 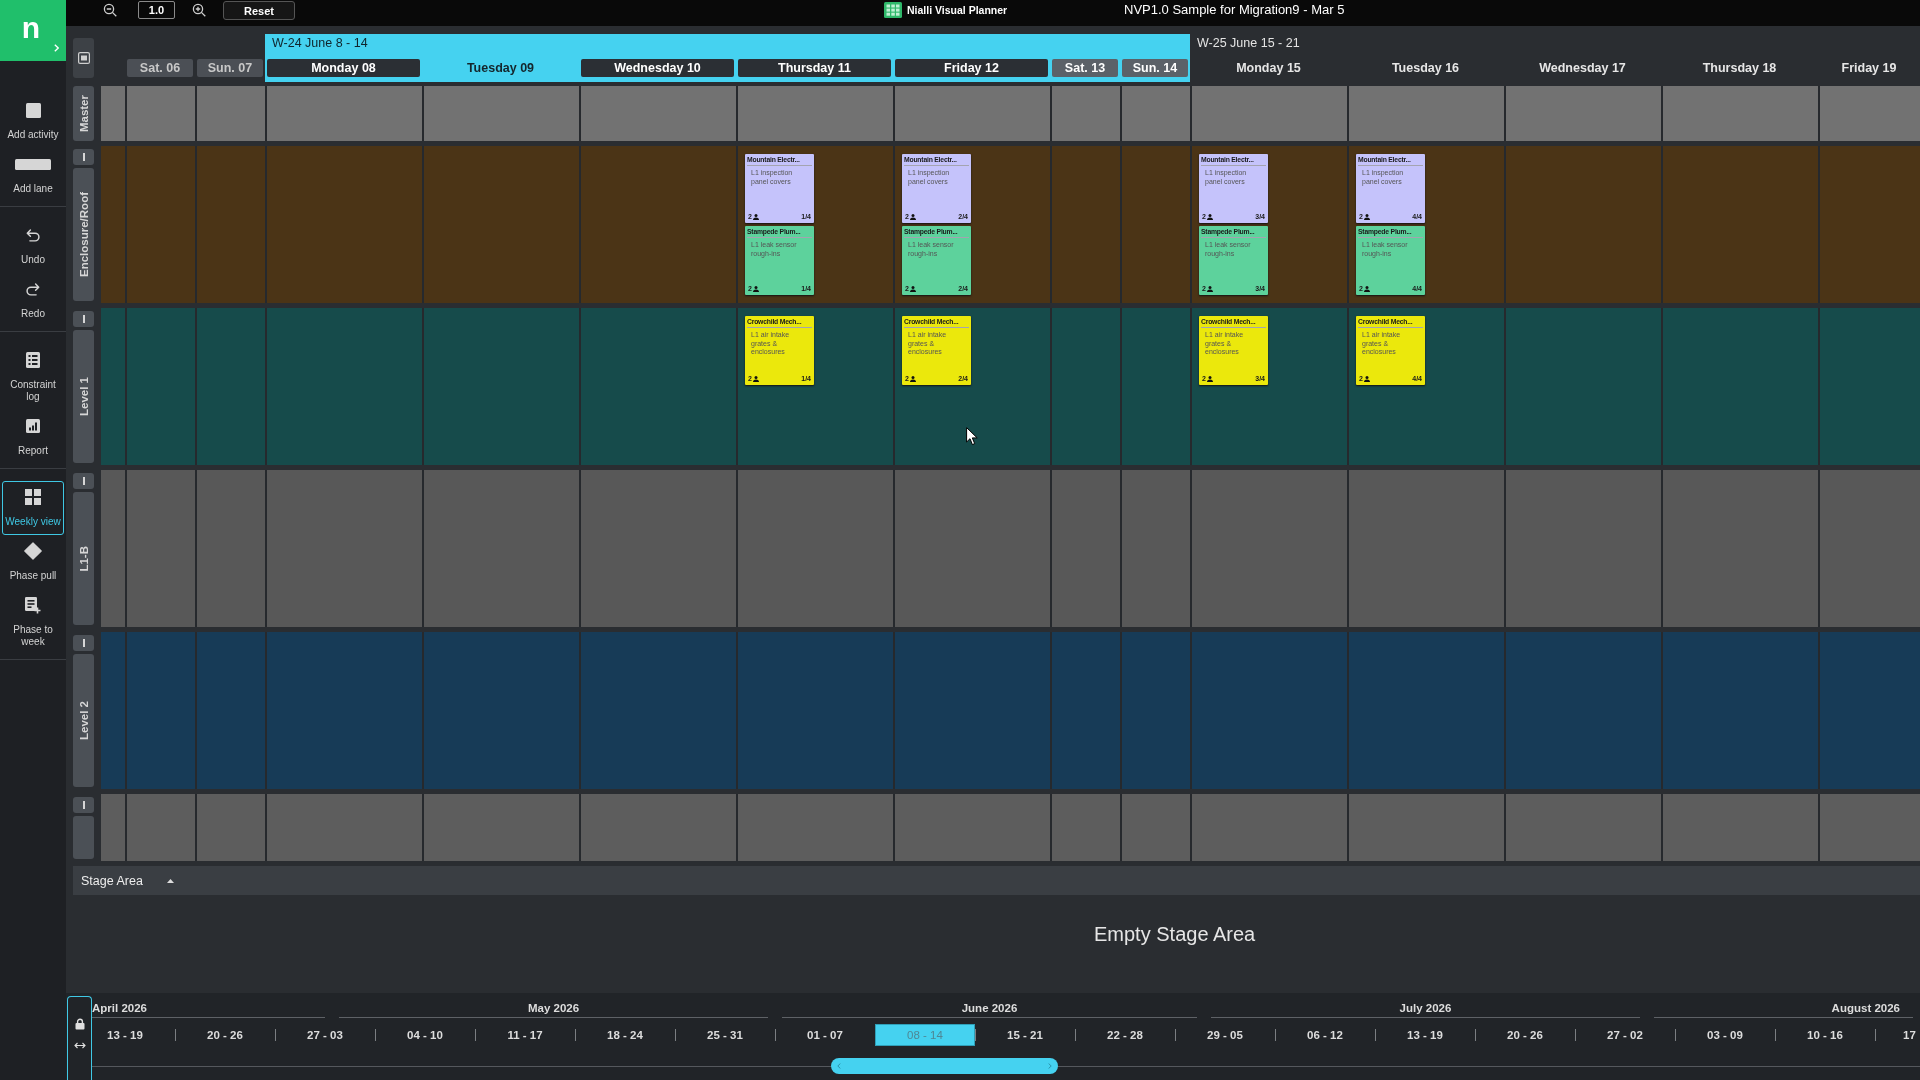 I want to click on stage-area-title: Stage Area, so click(x=112, y=880).